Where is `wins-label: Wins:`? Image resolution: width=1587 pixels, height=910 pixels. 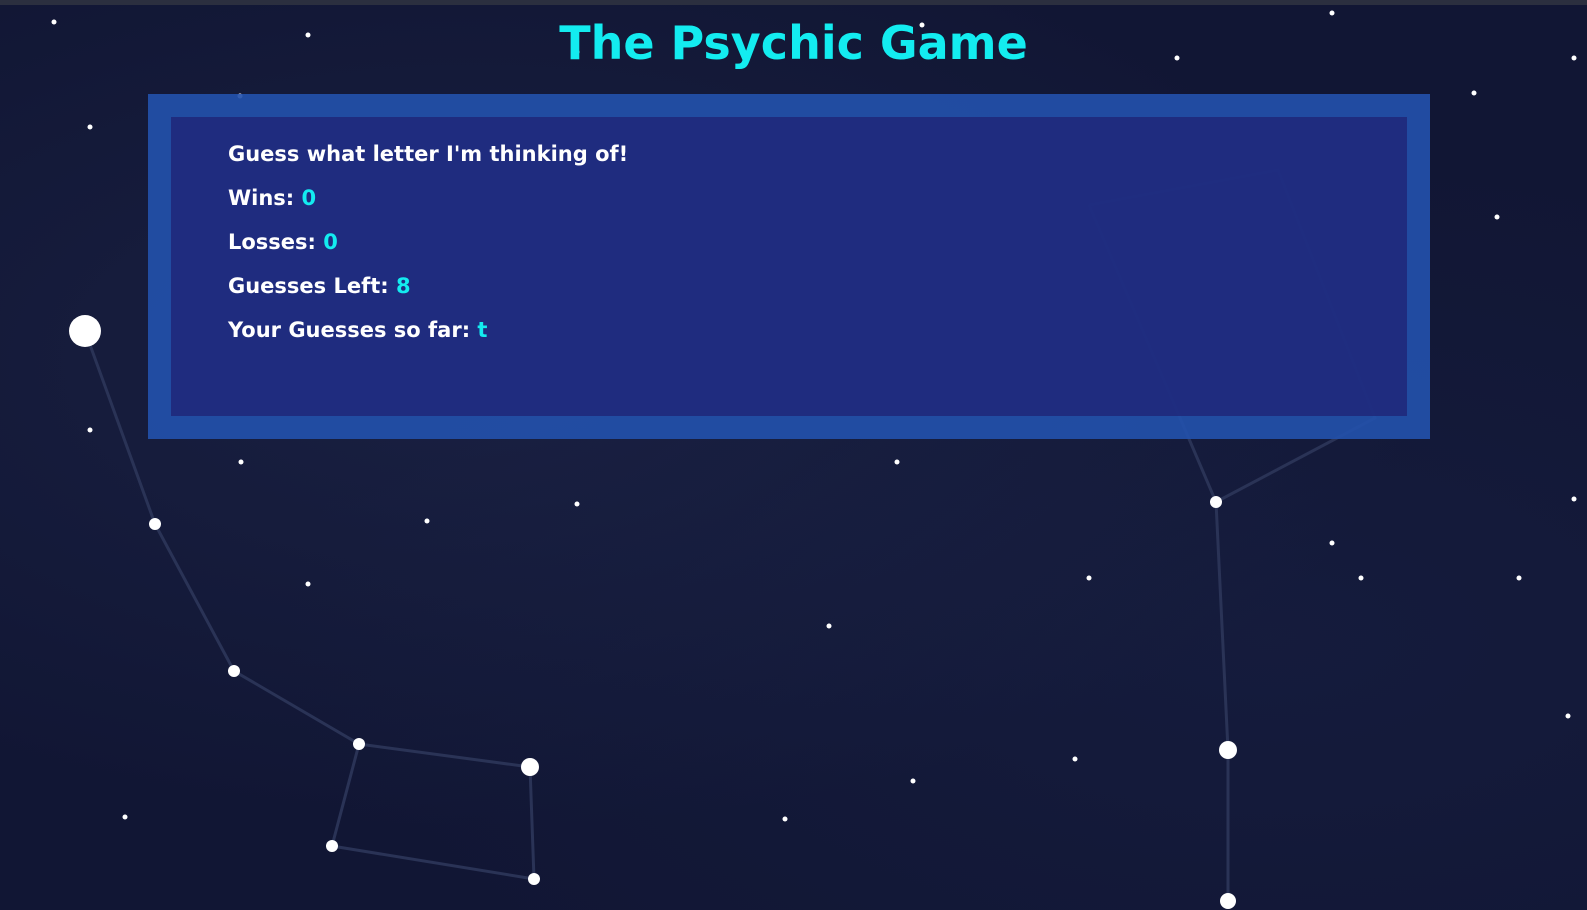
wins-label: Wins: is located at coordinates (261, 198).